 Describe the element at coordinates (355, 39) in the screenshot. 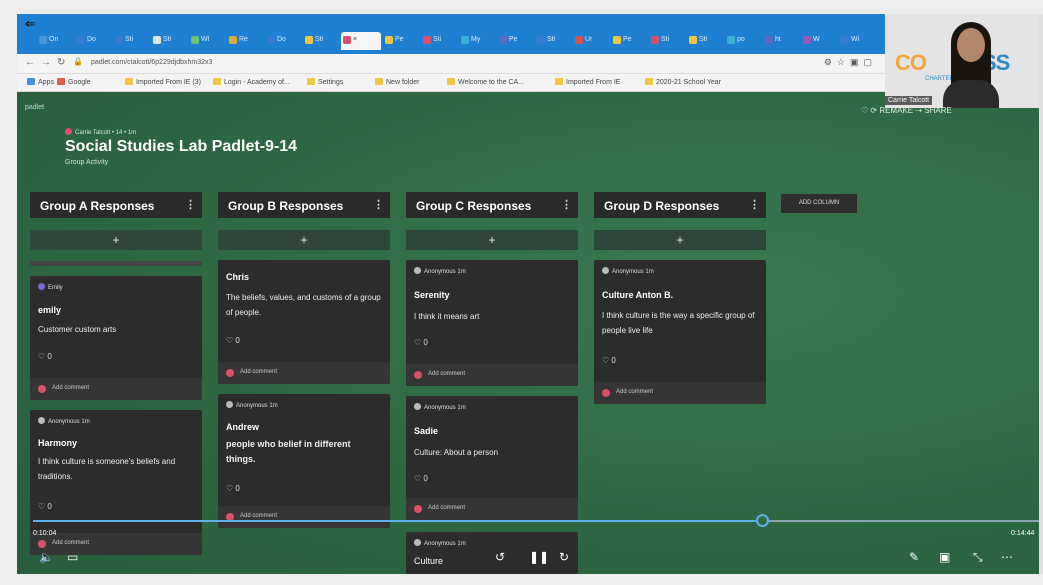

I see `close-tab-icon: ×` at that location.